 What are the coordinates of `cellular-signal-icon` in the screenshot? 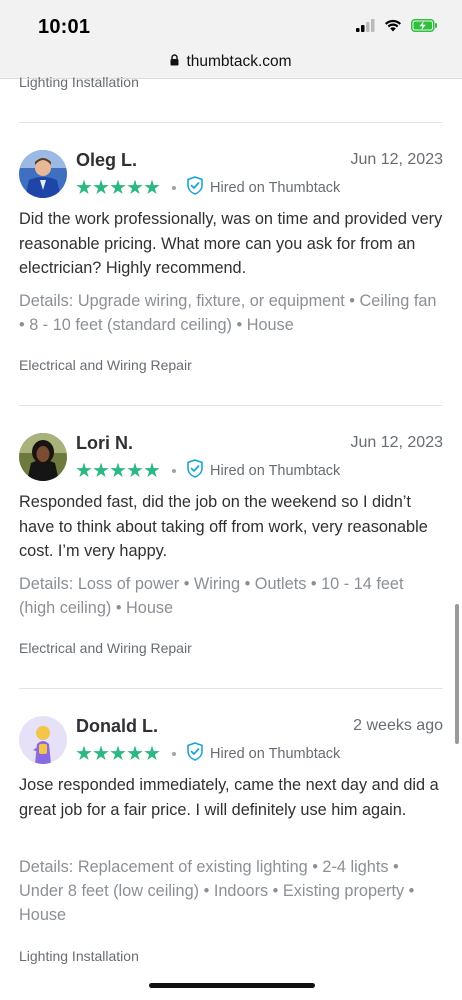 It's located at (365, 28).